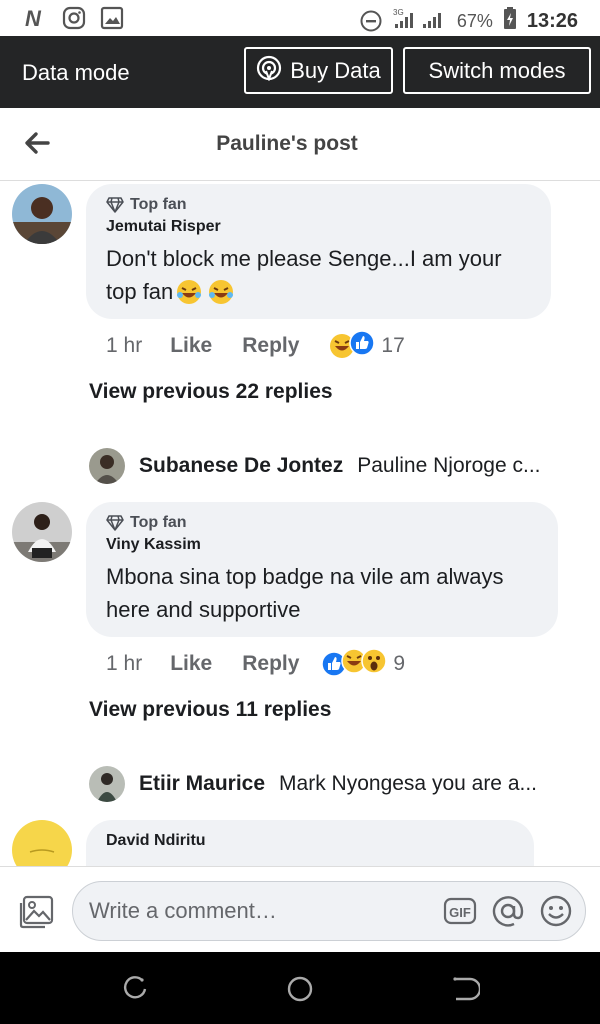 The image size is (600, 1024). I want to click on comment-author: Viny Kassim, so click(322, 545).